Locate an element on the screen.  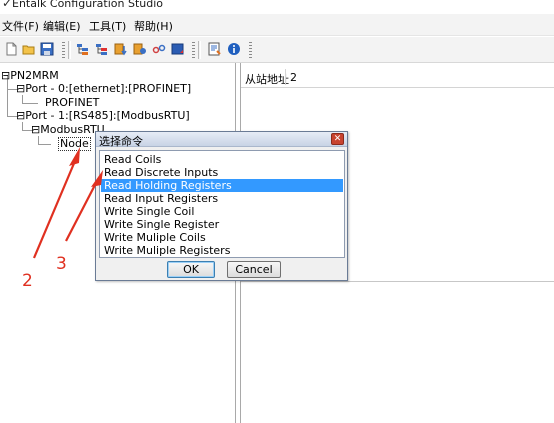
tree-port0: ⊟Port - 0:[ethernet]:[PROFINET] is located at coordinates (103, 89).